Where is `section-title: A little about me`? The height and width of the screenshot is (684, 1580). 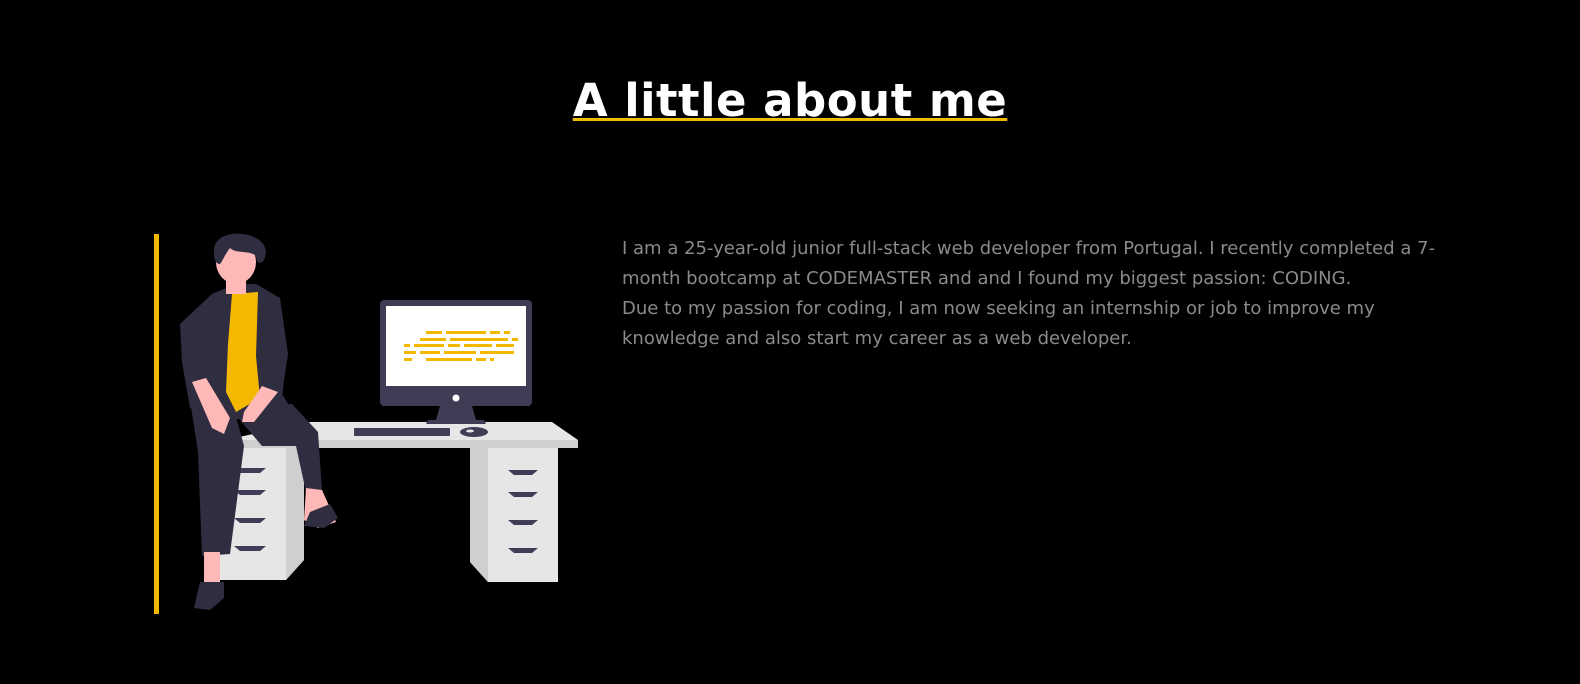
section-title: A little about me is located at coordinates (790, 100).